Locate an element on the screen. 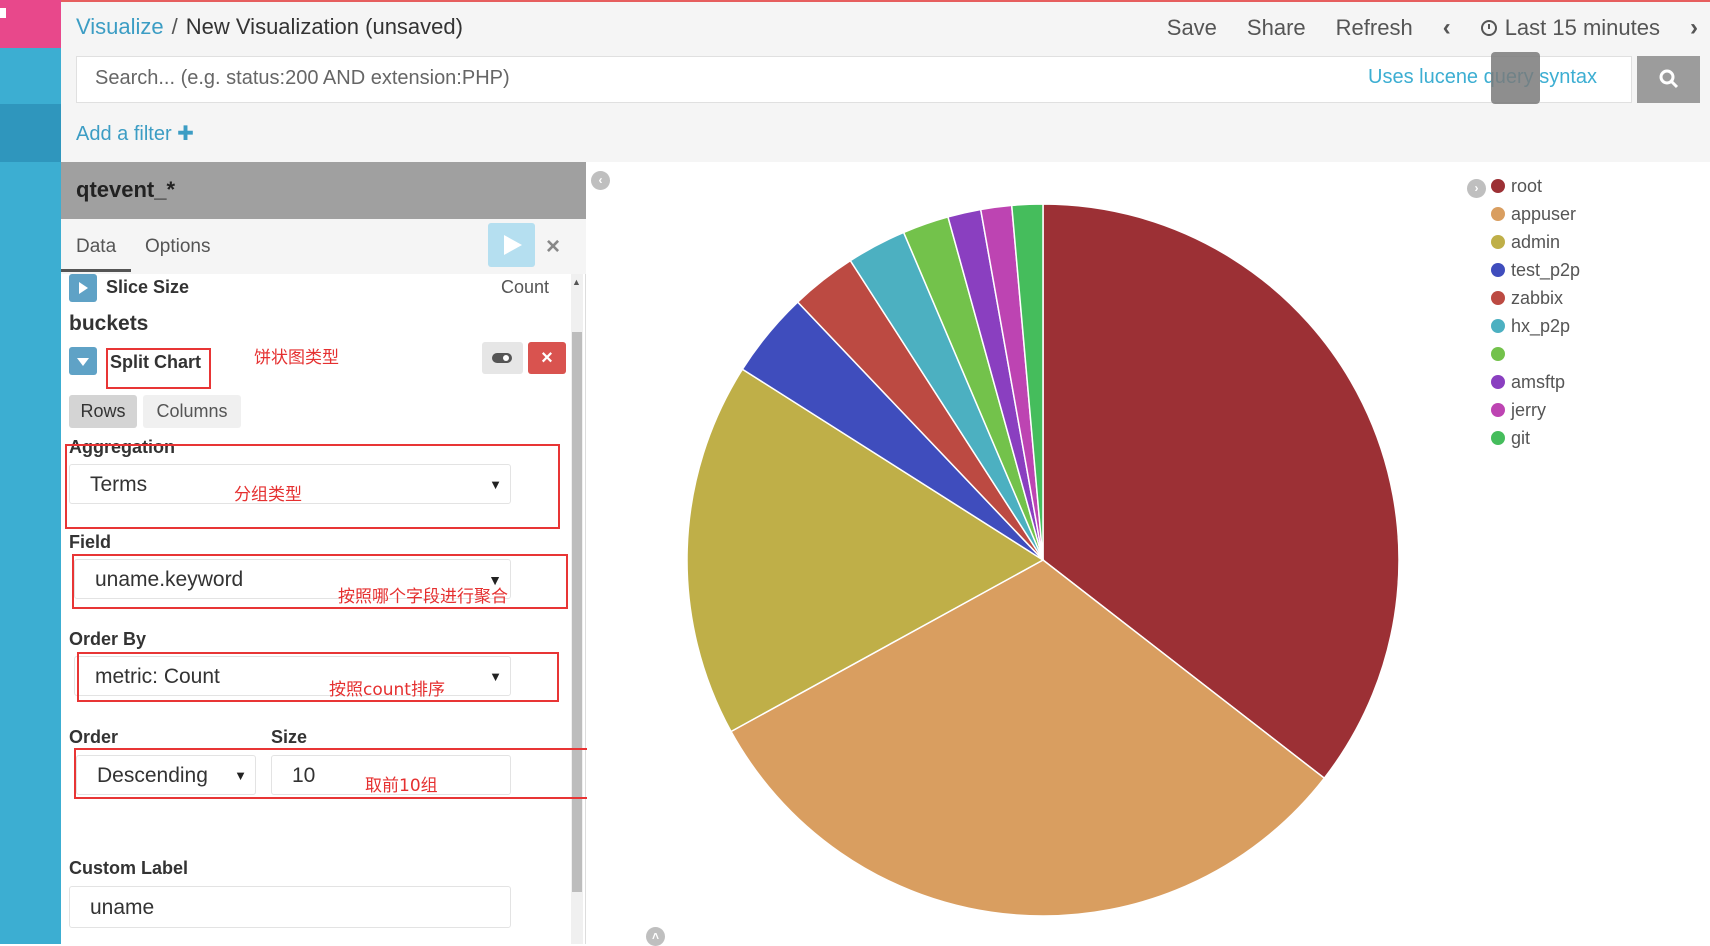 Image resolution: width=1710 pixels, height=946 pixels. legend-item-admin: admin is located at coordinates (1535, 242).